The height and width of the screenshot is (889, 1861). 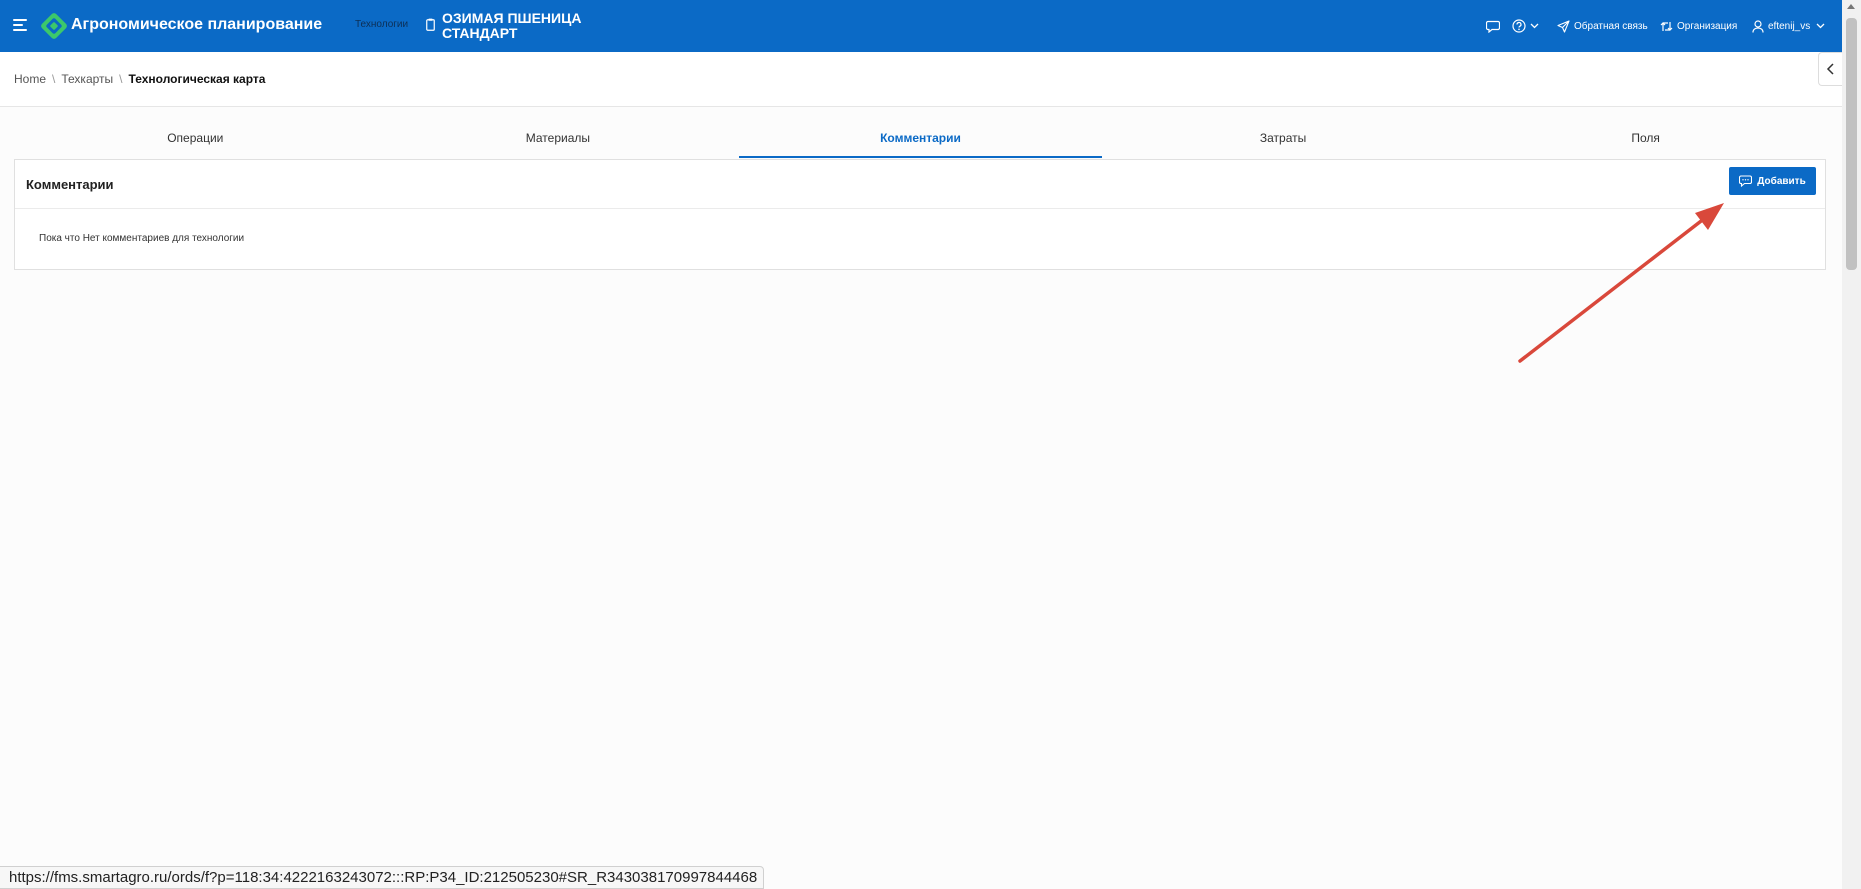 I want to click on user-icon, so click(x=1758, y=26).